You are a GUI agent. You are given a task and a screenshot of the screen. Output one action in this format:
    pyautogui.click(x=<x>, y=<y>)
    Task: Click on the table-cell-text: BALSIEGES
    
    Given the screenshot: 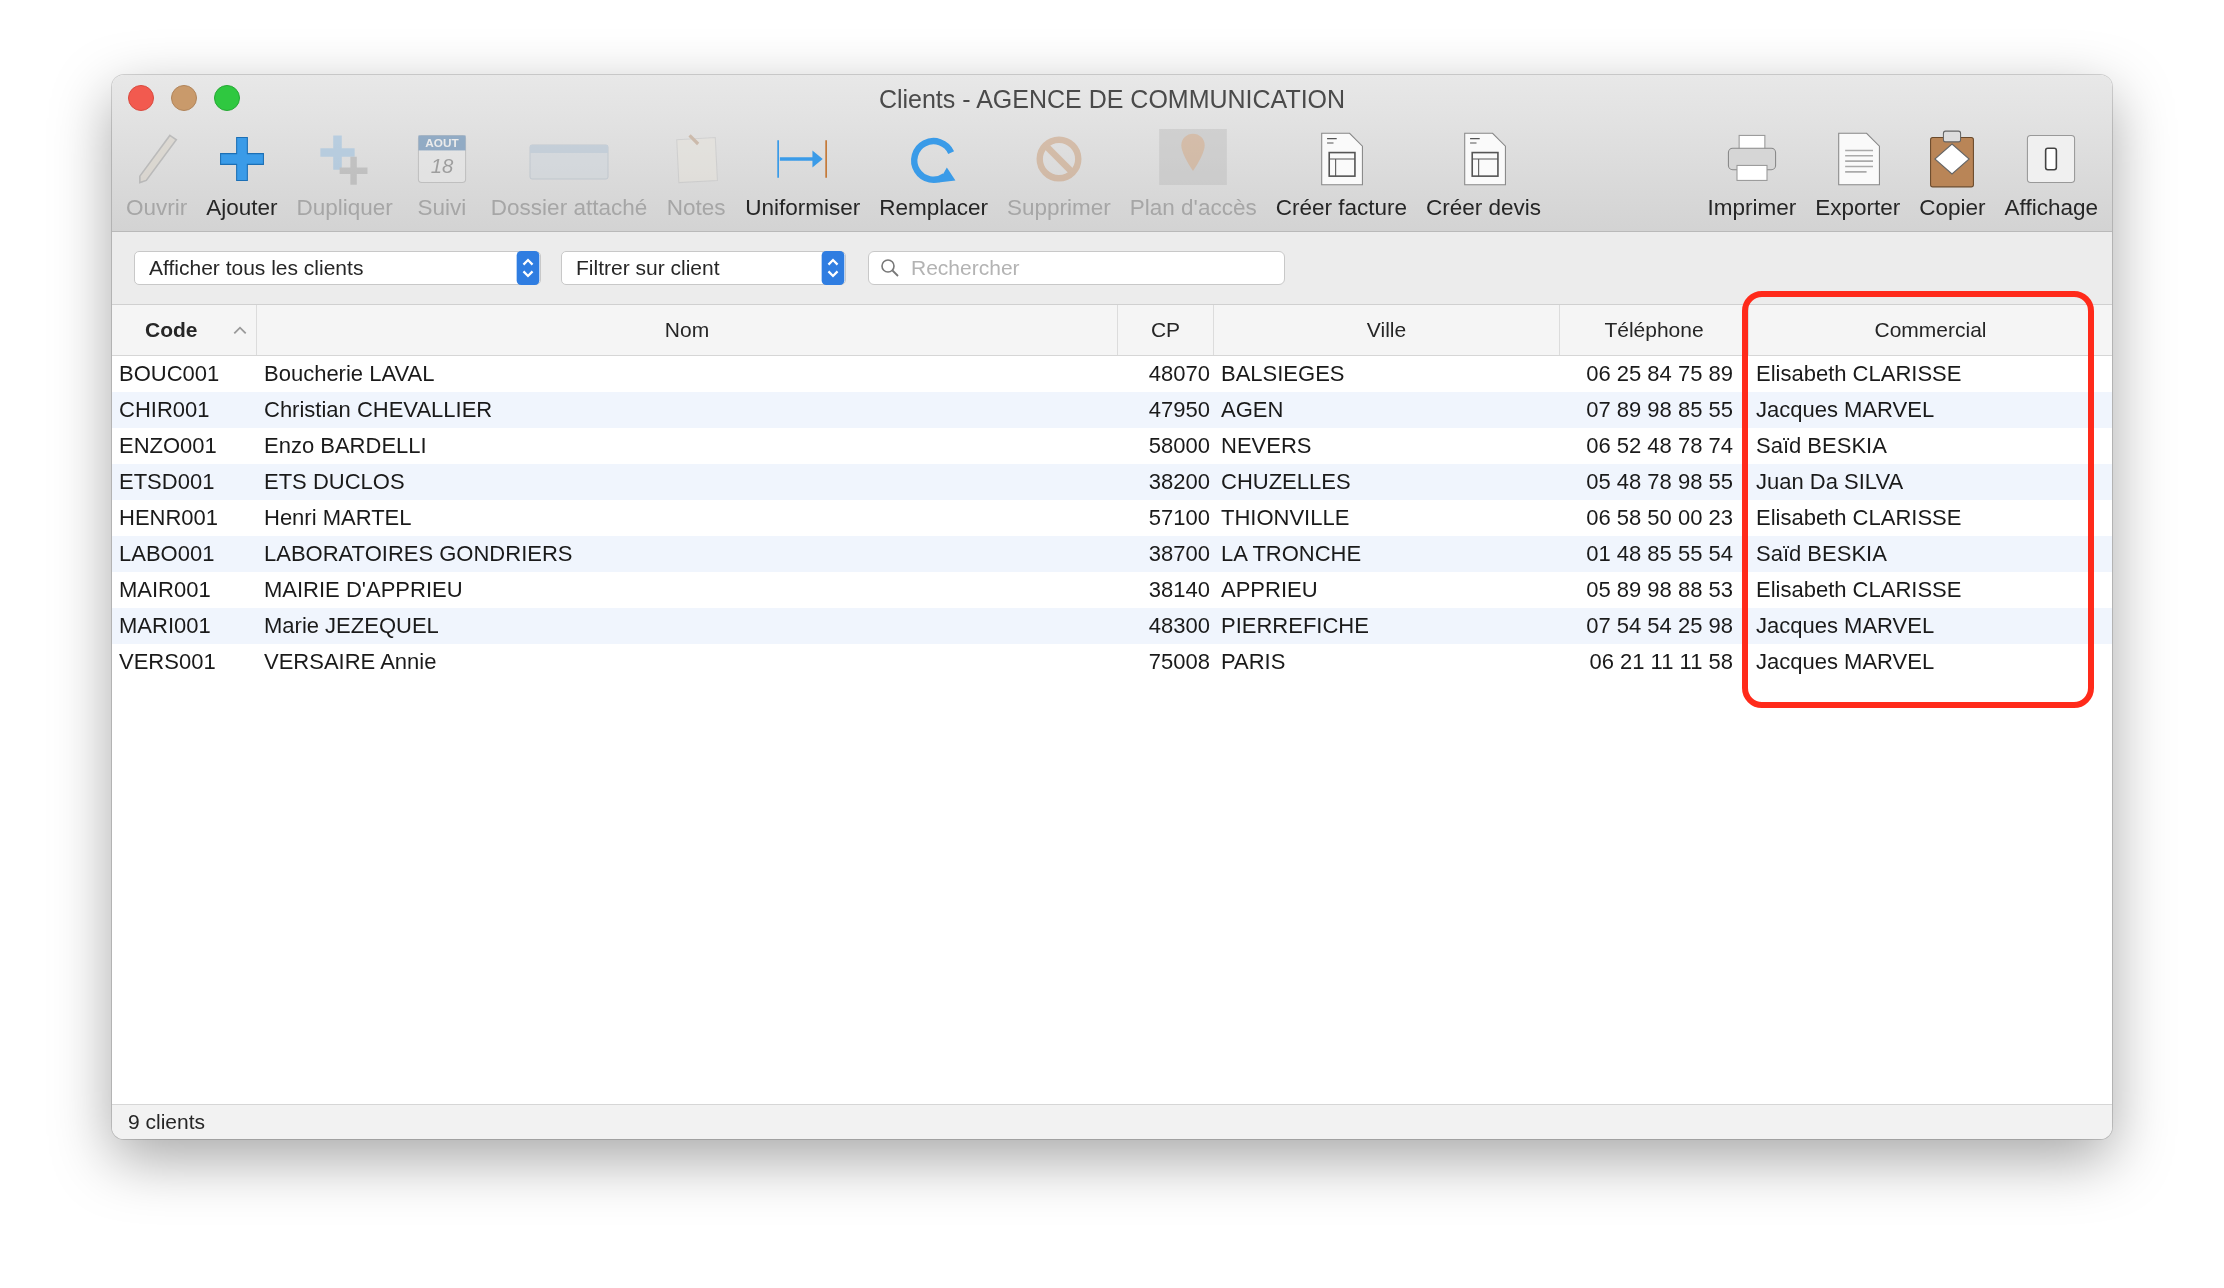 What is the action you would take?
    pyautogui.click(x=1283, y=374)
    